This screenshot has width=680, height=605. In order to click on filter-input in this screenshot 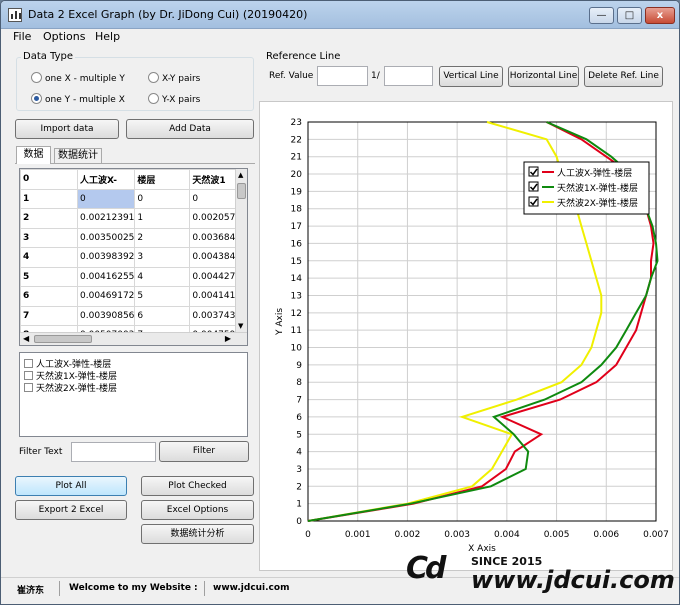, I will do `click(113, 452)`.